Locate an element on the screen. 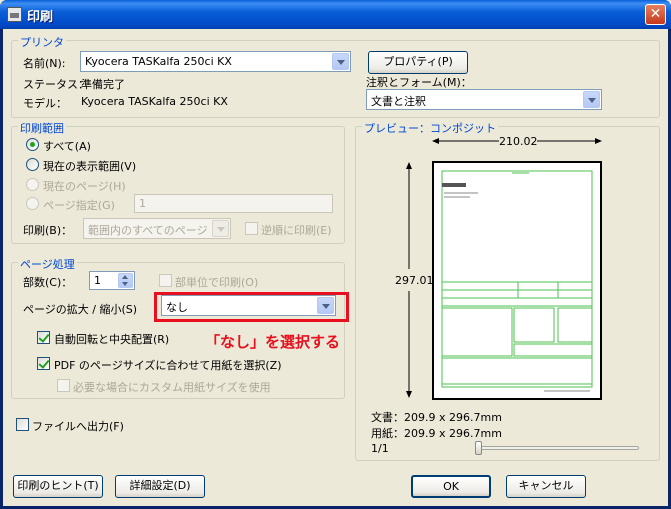  preview-height-value: 297.01 is located at coordinates (414, 280).